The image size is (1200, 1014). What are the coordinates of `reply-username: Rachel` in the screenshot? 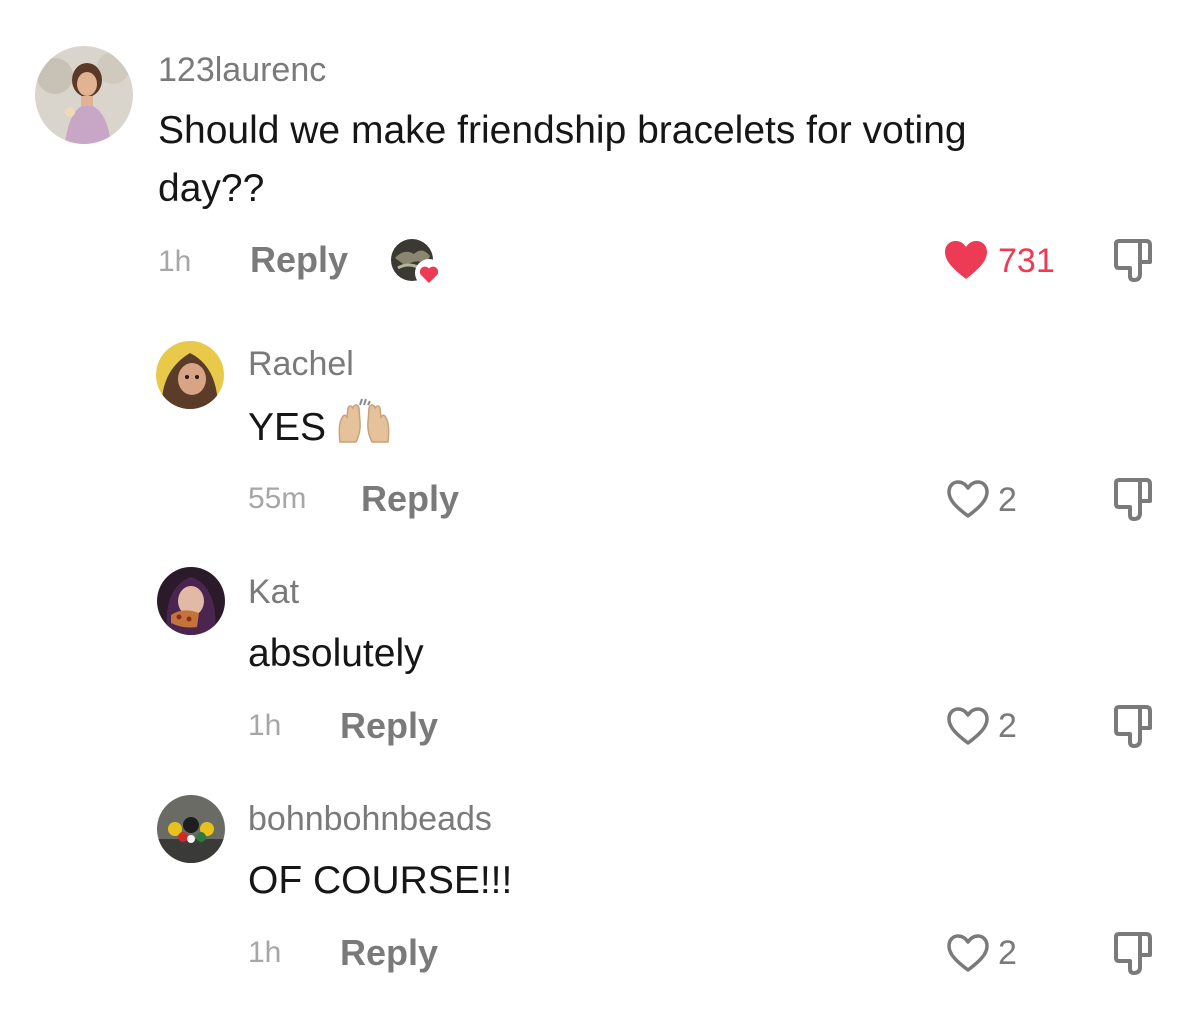 It's located at (301, 364).